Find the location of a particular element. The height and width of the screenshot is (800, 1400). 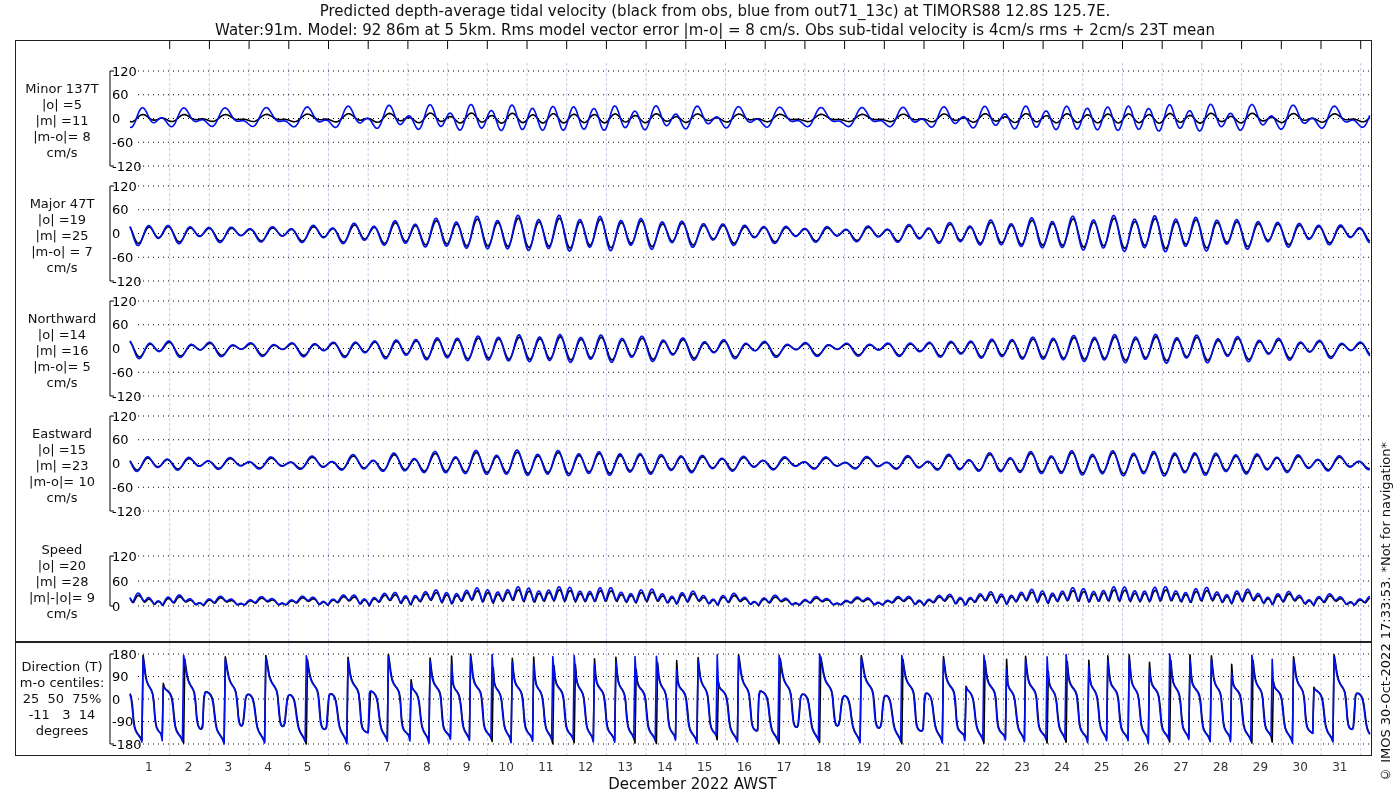

panel-label: |o| =15 is located at coordinates (62, 449).